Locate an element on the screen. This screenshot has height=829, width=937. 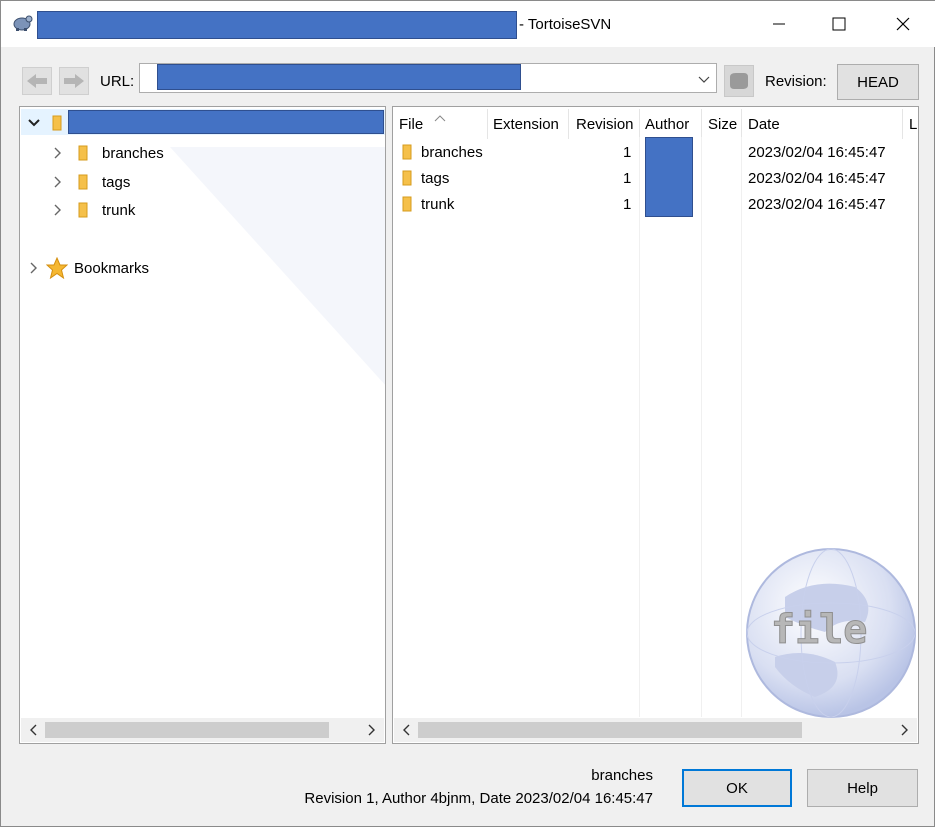
selected-item-name: branches is located at coordinates (622, 775).